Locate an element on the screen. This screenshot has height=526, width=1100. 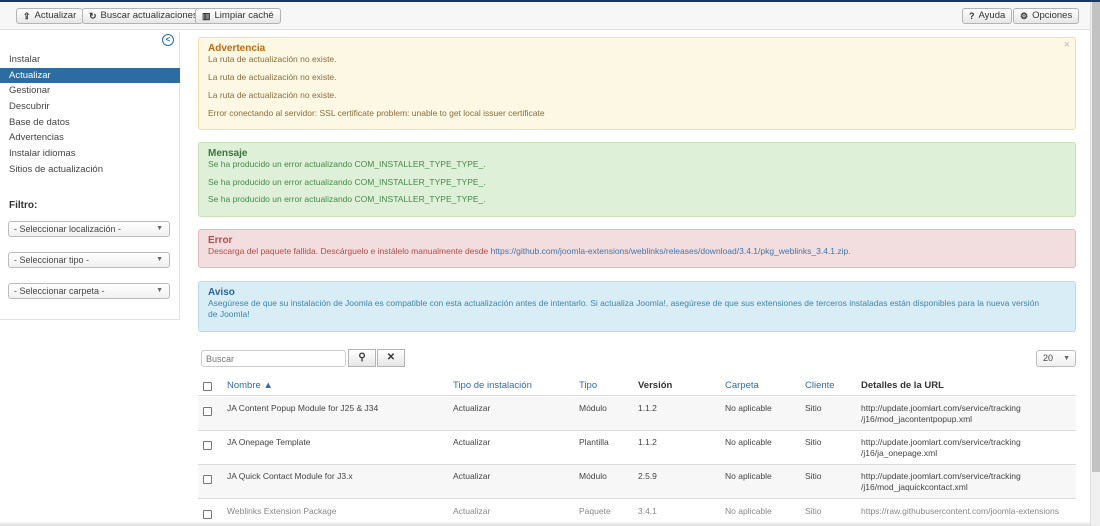
column-header-folder: Carpeta is located at coordinates (742, 385).